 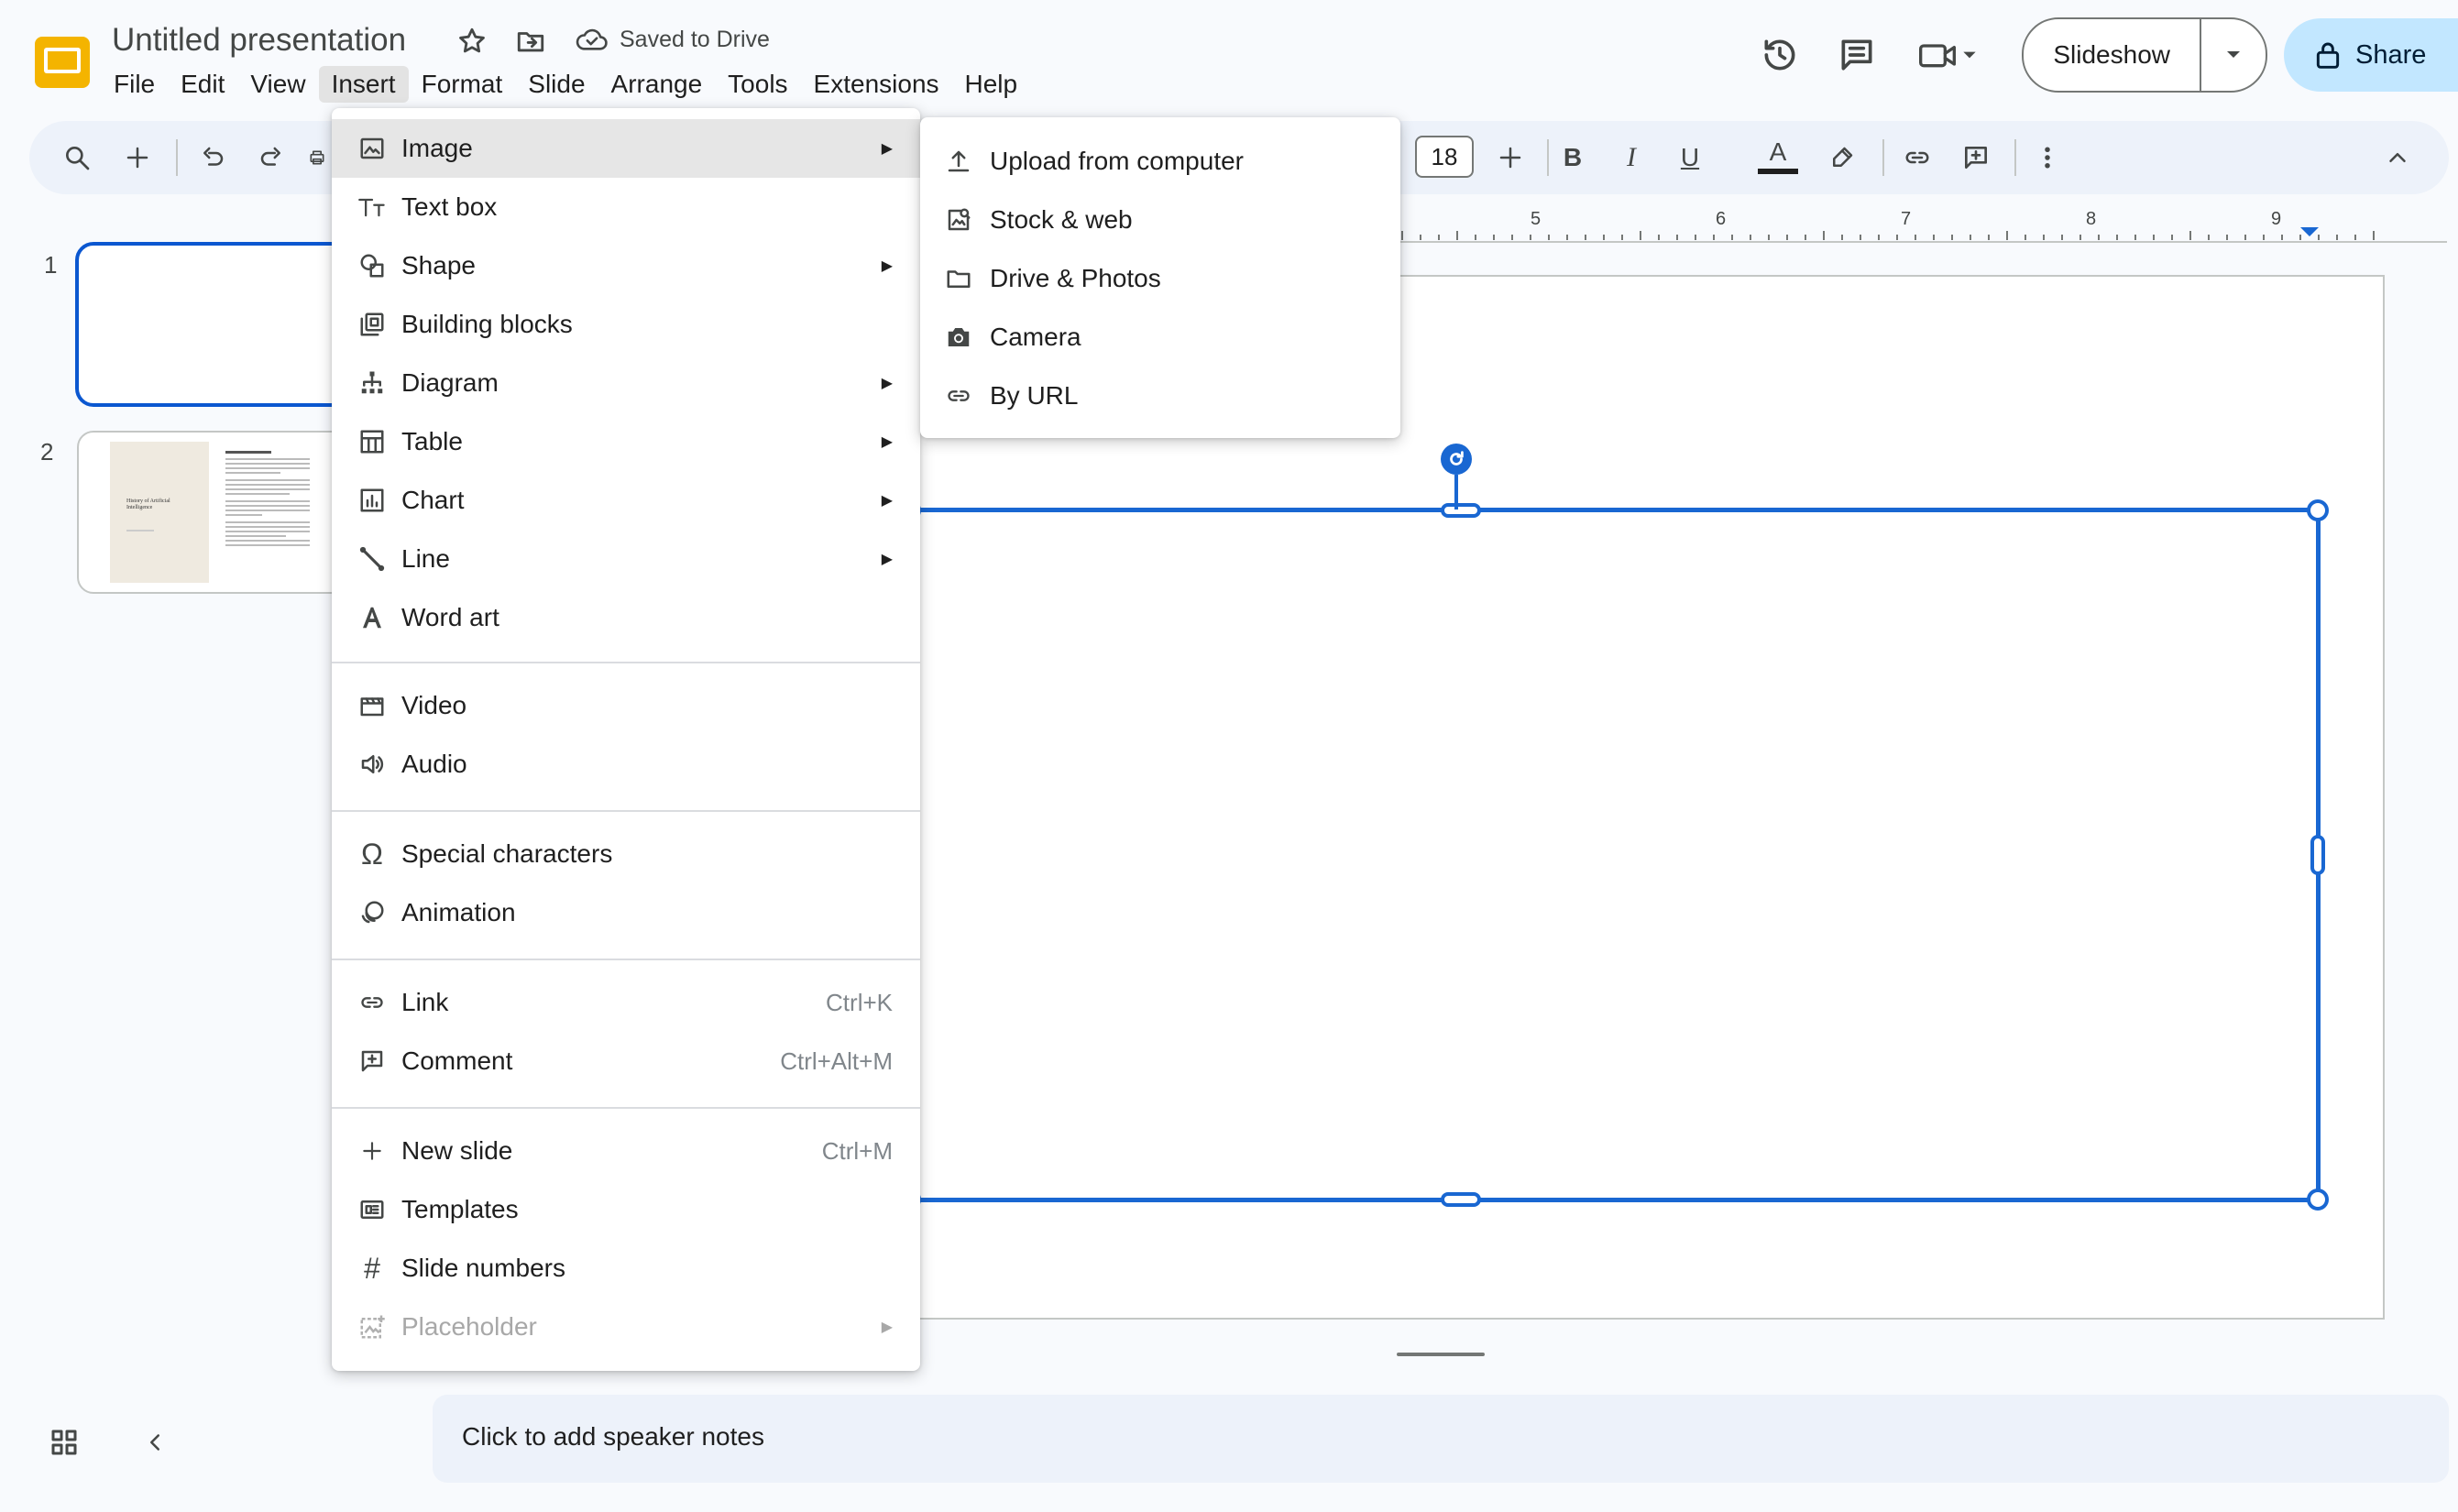 I want to click on underline-button: U, so click(x=1690, y=157).